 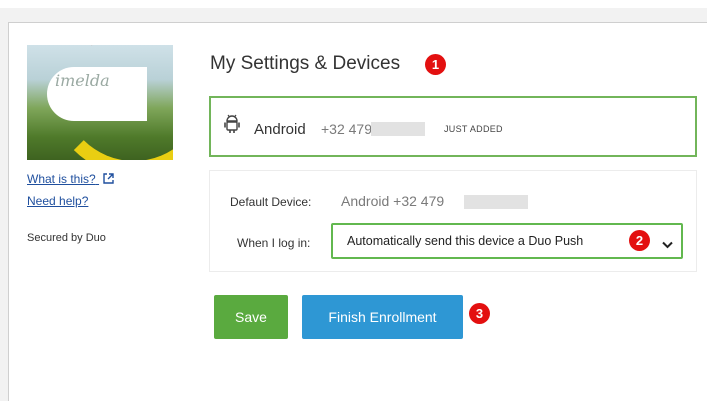 What do you see at coordinates (435, 64) in the screenshot?
I see `step-badge-1: 1` at bounding box center [435, 64].